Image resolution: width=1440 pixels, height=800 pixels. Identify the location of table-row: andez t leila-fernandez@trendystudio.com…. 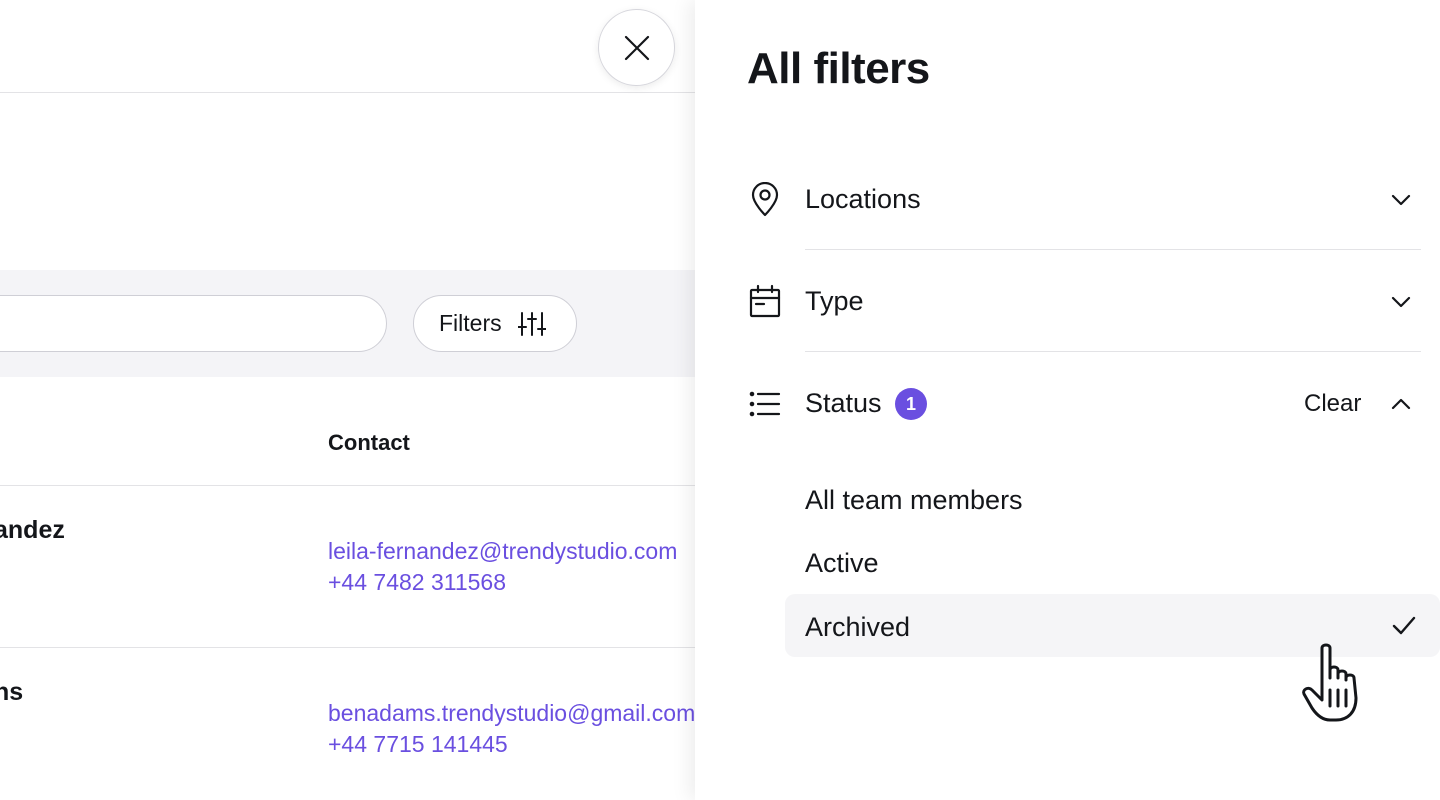
(347, 566).